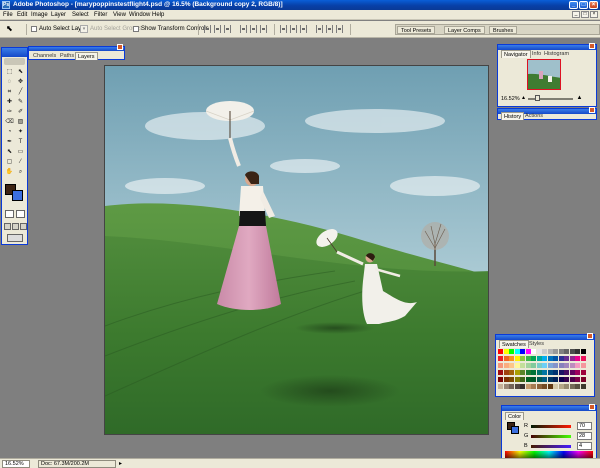 The height and width of the screenshot is (468, 600). What do you see at coordinates (119, 15) in the screenshot?
I see `menu-view: View` at bounding box center [119, 15].